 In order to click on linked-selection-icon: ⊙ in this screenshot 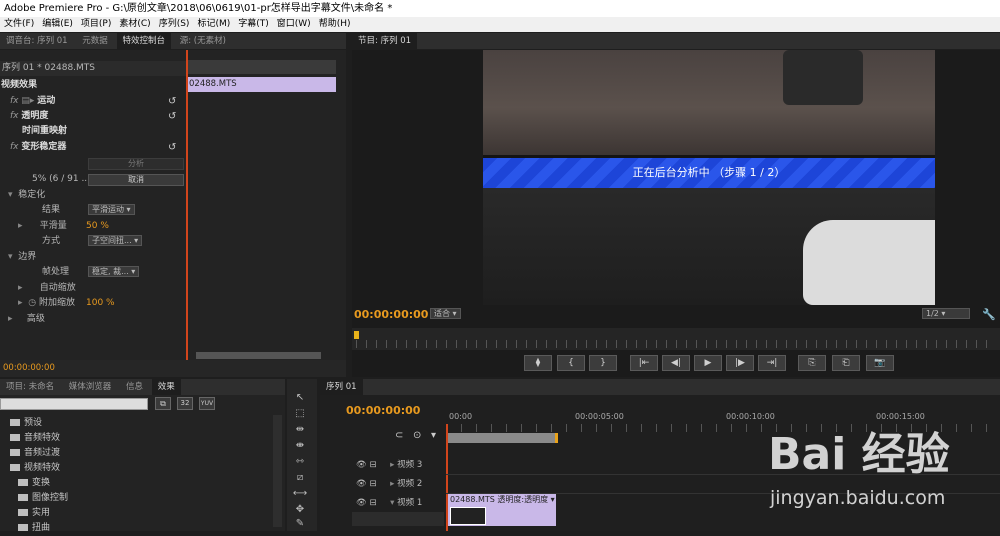, I will do `click(417, 435)`.